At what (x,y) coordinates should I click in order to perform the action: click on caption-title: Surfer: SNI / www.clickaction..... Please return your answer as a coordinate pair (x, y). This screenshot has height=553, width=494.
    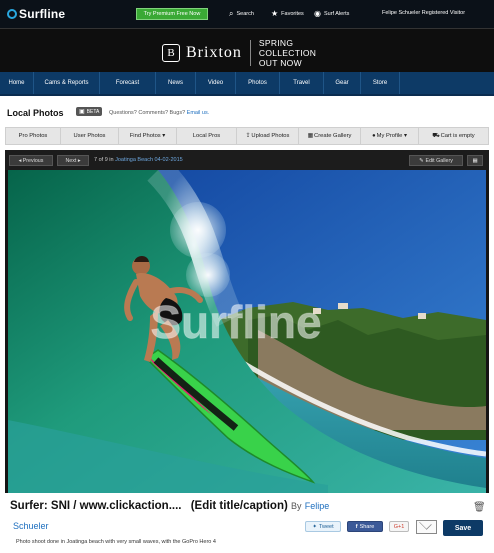
    Looking at the image, I should click on (96, 506).